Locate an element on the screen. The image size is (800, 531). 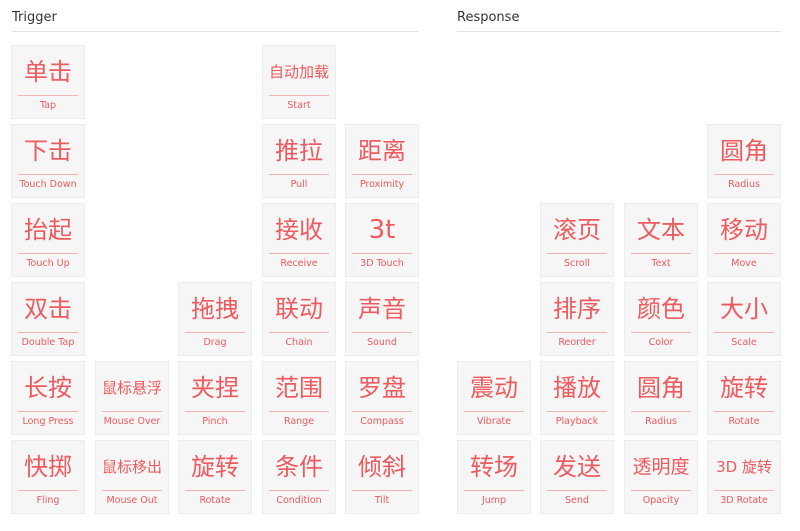
tile-chinese-label: 3t is located at coordinates (382, 230).